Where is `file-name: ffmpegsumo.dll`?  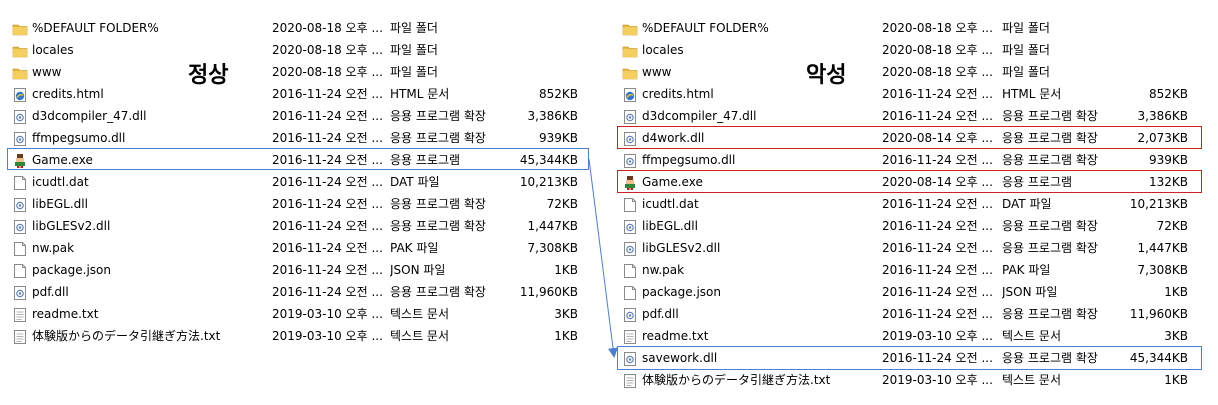 file-name: ffmpegsumo.dll is located at coordinates (689, 160).